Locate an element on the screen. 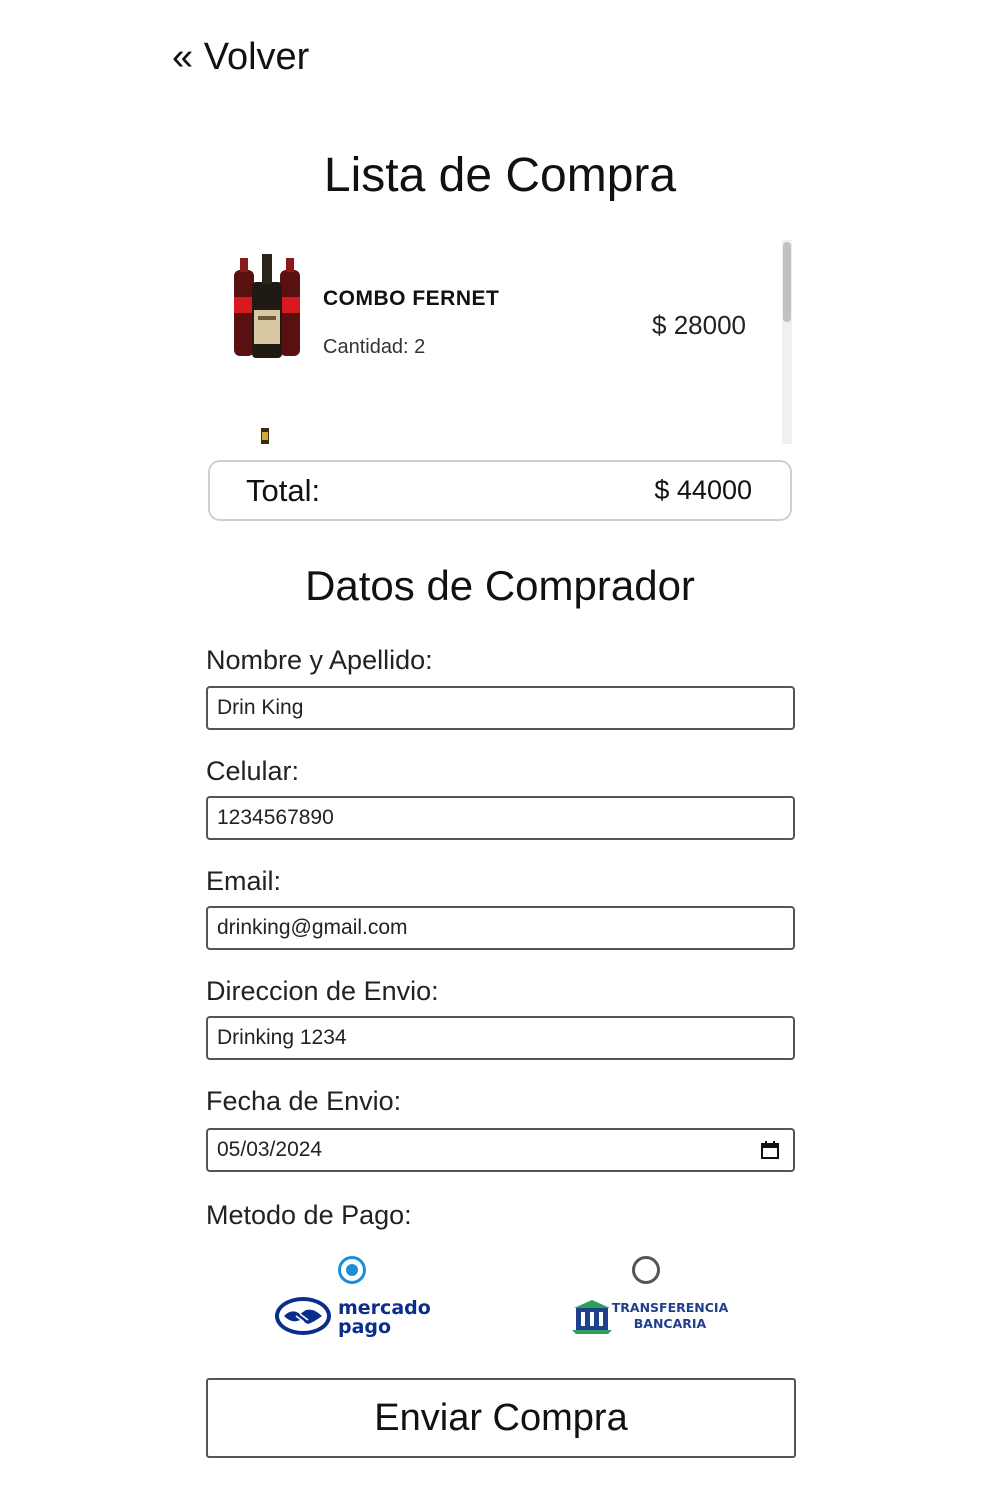 Image resolution: width=1000 pixels, height=1500 pixels. address-label: Direccion de Envio: is located at coordinates (322, 991).